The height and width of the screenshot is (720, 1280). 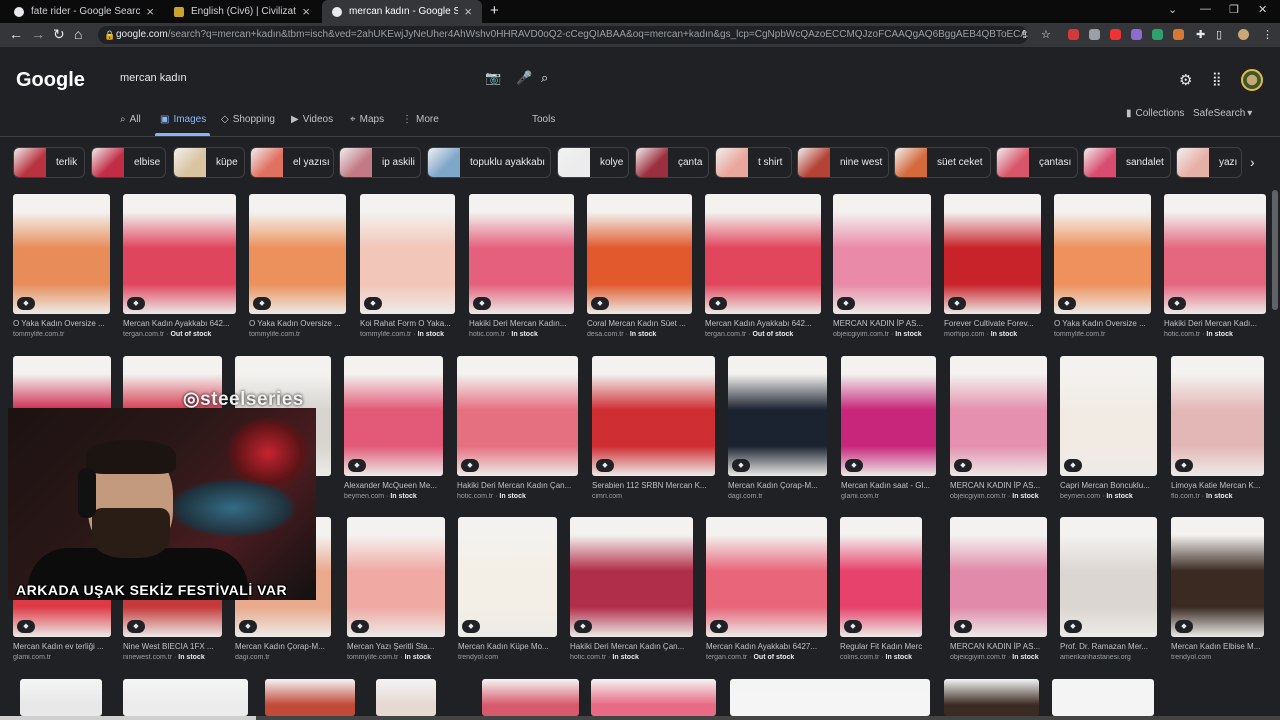 What do you see at coordinates (507, 589) in the screenshot?
I see `image-result-card: ◆ Mercan Kadın Küpe Mo... trendyol.com` at bounding box center [507, 589].